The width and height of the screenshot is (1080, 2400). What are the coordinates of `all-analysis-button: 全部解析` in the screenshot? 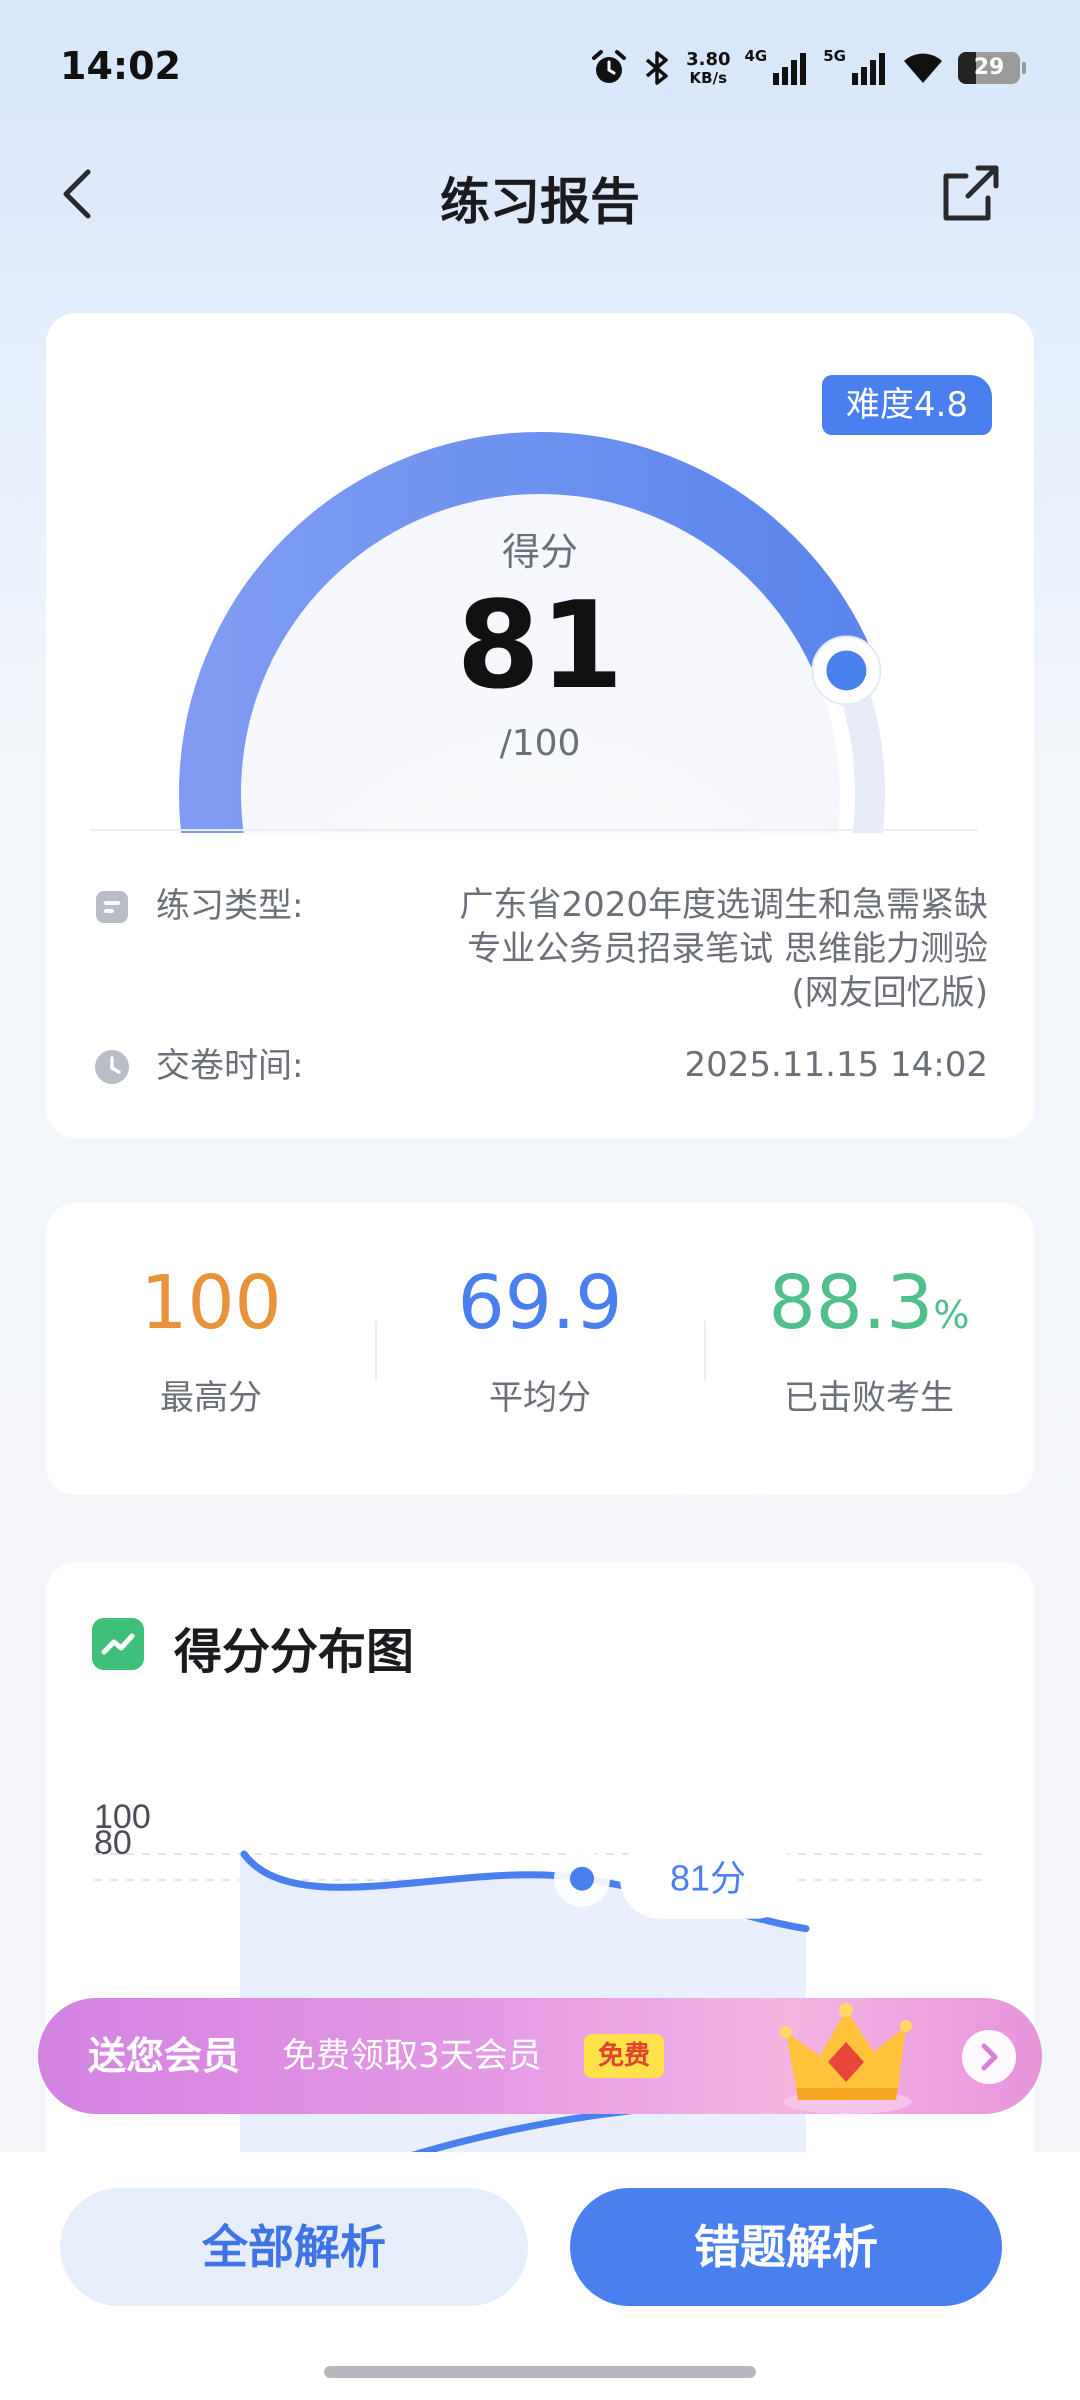 It's located at (294, 2247).